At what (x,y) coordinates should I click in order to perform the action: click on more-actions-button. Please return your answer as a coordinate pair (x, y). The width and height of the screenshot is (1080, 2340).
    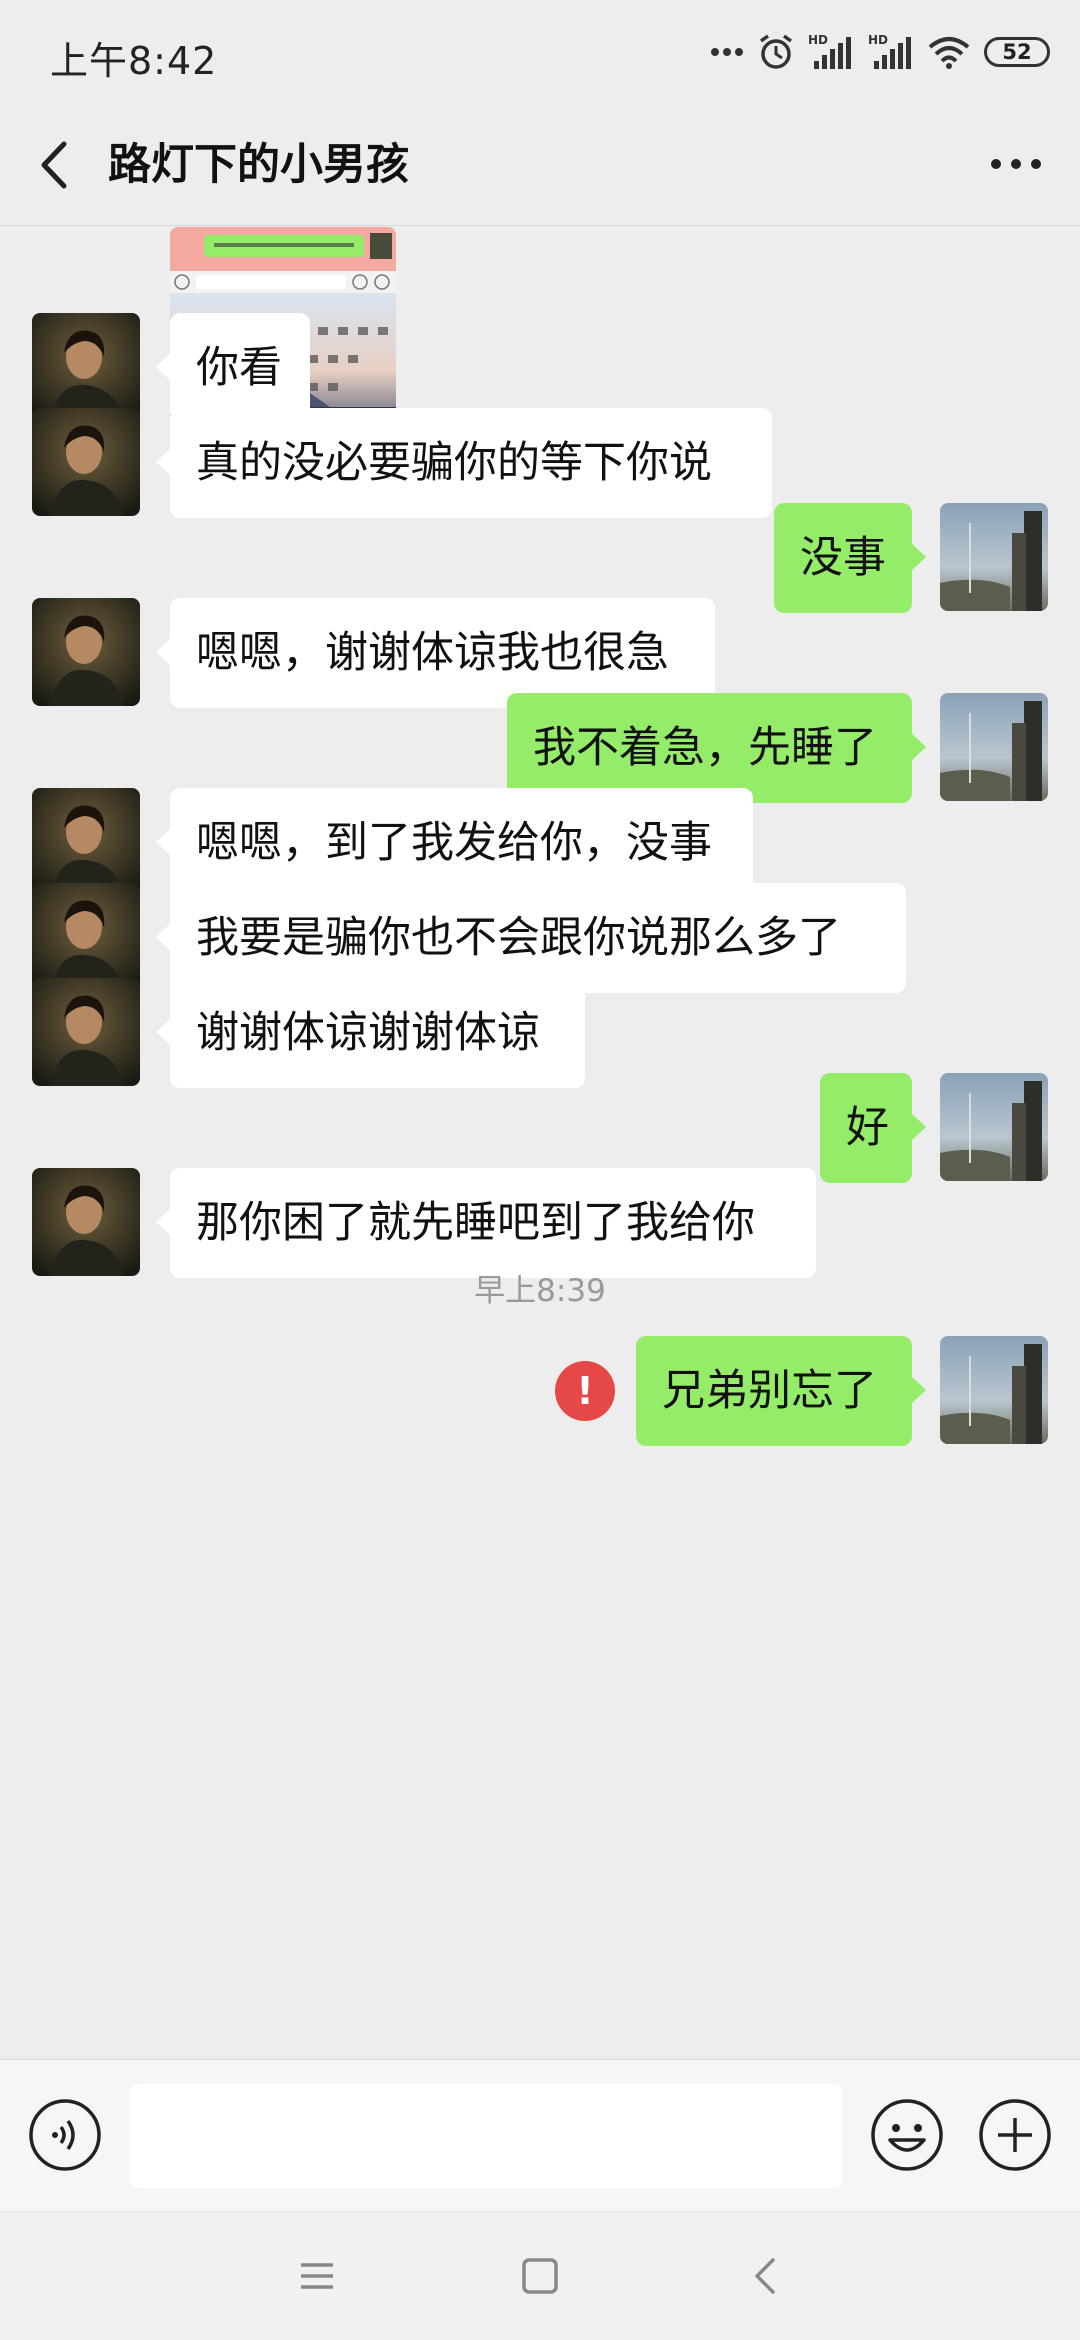
    Looking at the image, I should click on (1015, 2135).